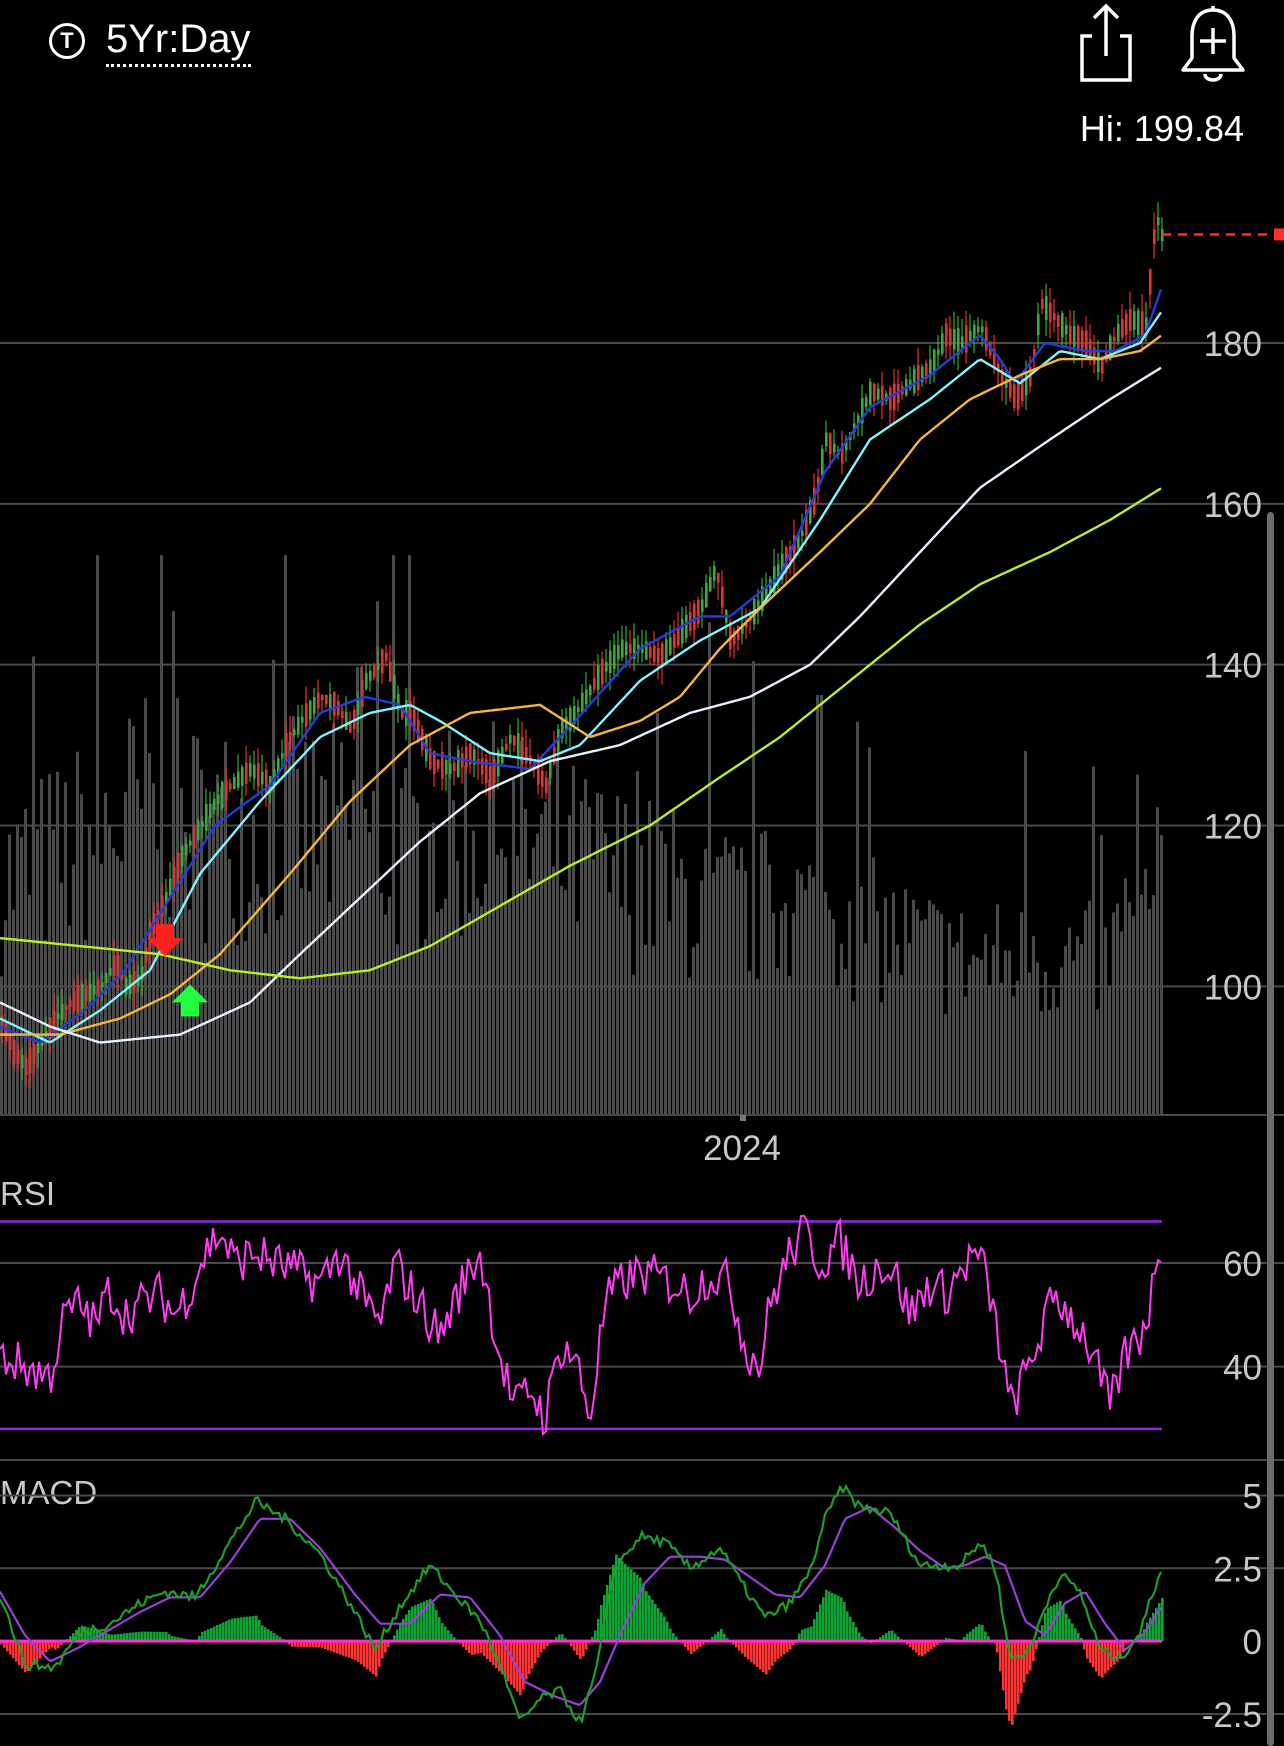  What do you see at coordinates (1233, 344) in the screenshot?
I see `price-tick-label: 180` at bounding box center [1233, 344].